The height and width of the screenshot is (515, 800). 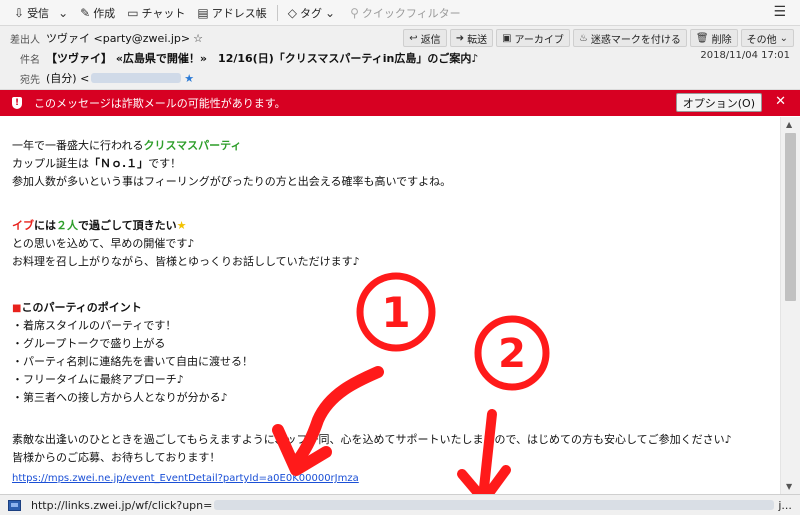 I want to click on forward-label: 転送, so click(x=477, y=40).